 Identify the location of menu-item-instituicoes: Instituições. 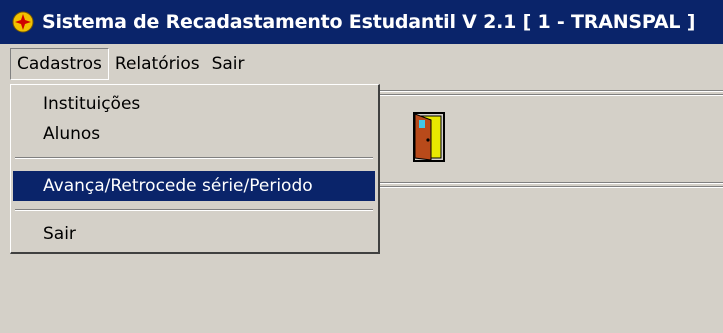
(194, 104).